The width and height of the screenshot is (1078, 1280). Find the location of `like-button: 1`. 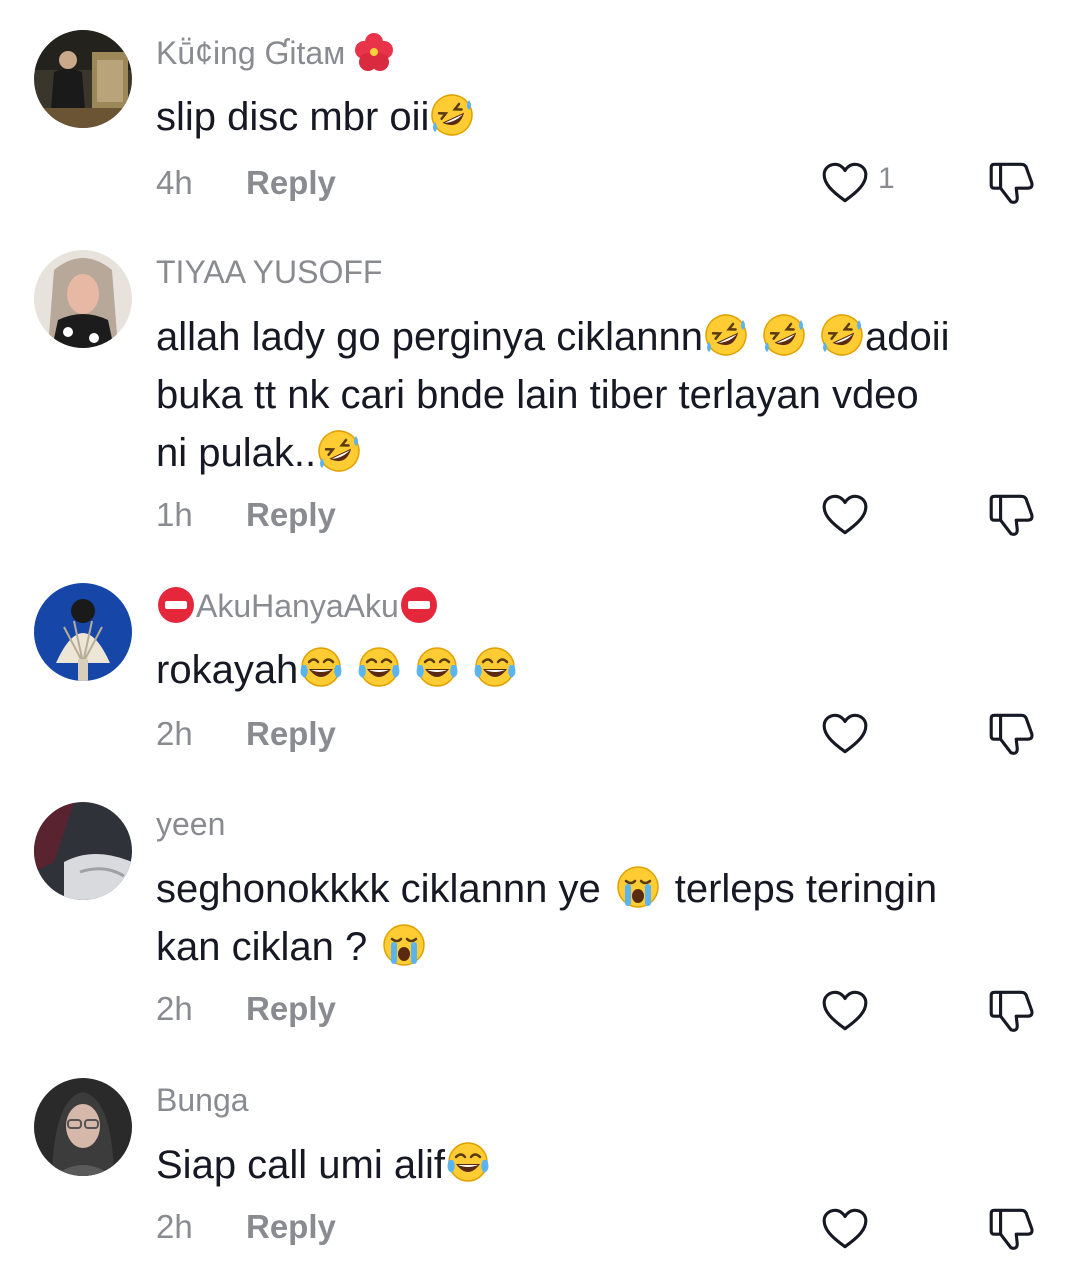

like-button: 1 is located at coordinates (865, 182).